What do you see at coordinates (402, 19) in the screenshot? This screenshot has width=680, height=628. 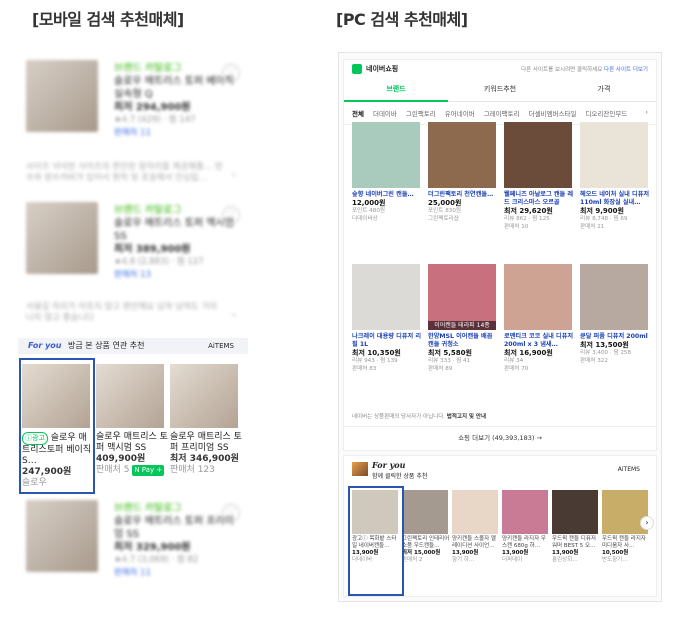 I see `pc-heading: [PC 검색 추천매체]` at bounding box center [402, 19].